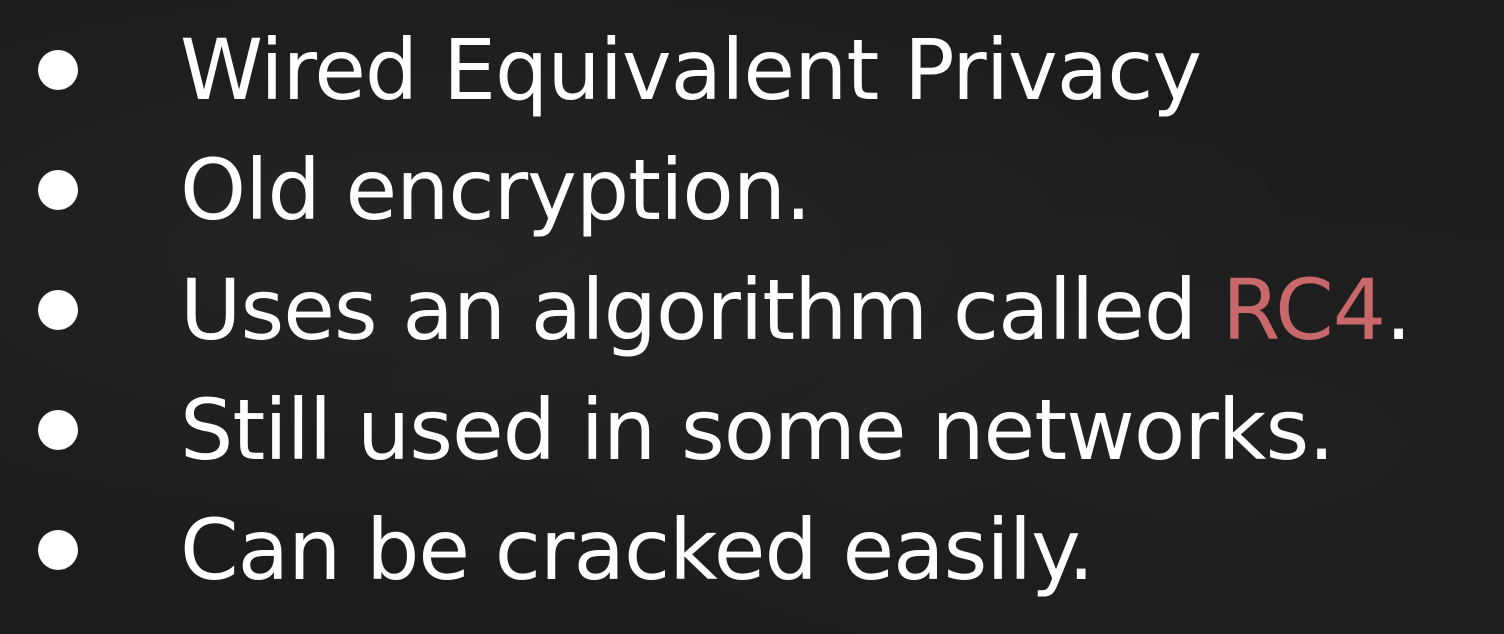  I want to click on highlighted-term: RC4, so click(1303, 310).